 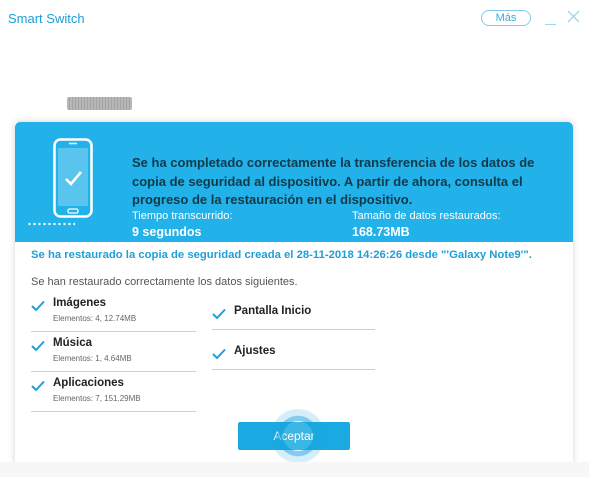 What do you see at coordinates (46, 18) in the screenshot?
I see `app-title: Smart Switch` at bounding box center [46, 18].